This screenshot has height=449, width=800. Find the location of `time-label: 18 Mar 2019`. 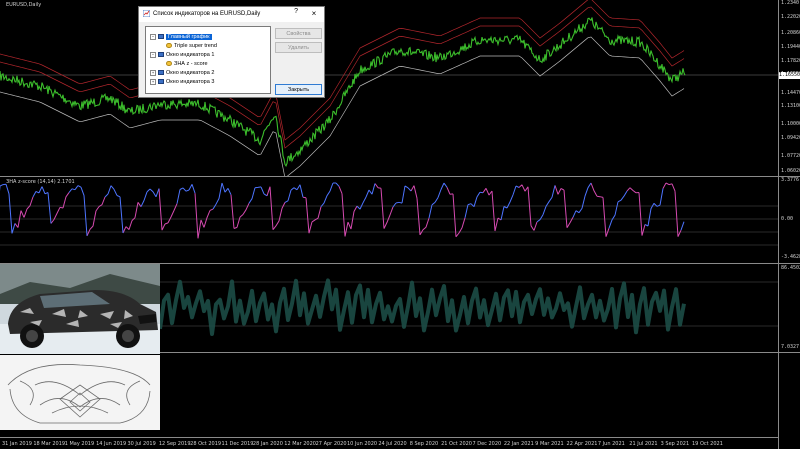

time-label: 18 Mar 2019 is located at coordinates (49, 444).